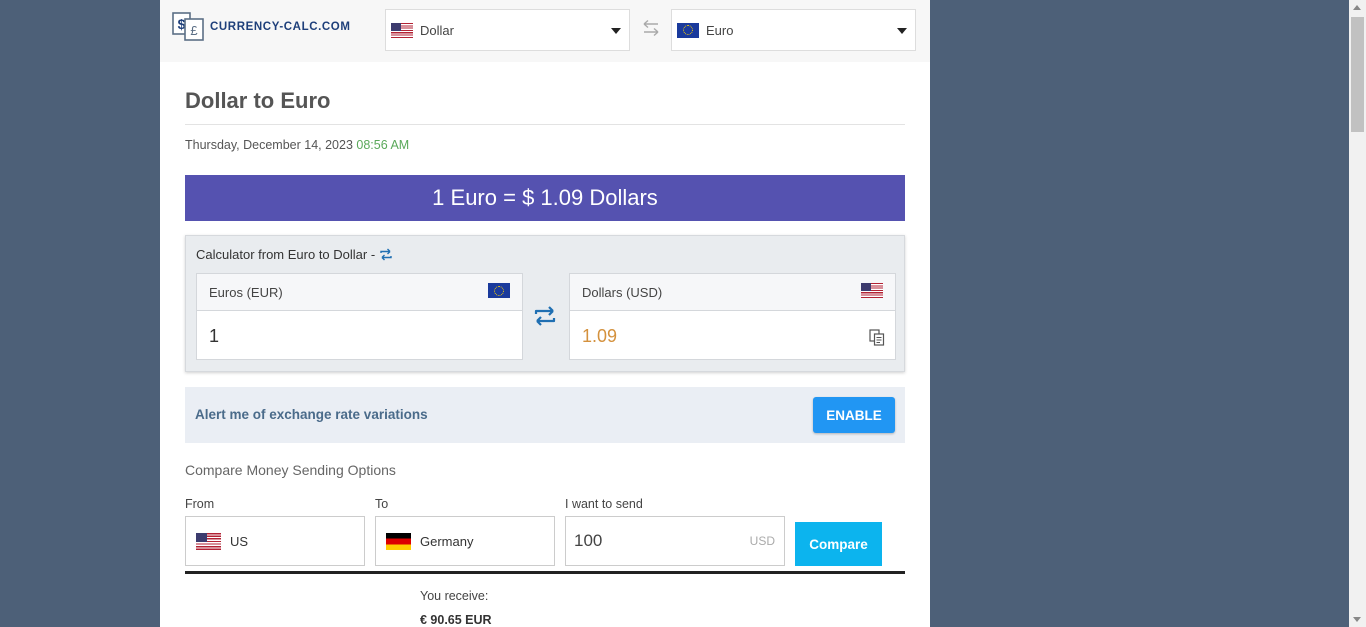  I want to click on dollar-amount-result: 1.09, so click(599, 336).